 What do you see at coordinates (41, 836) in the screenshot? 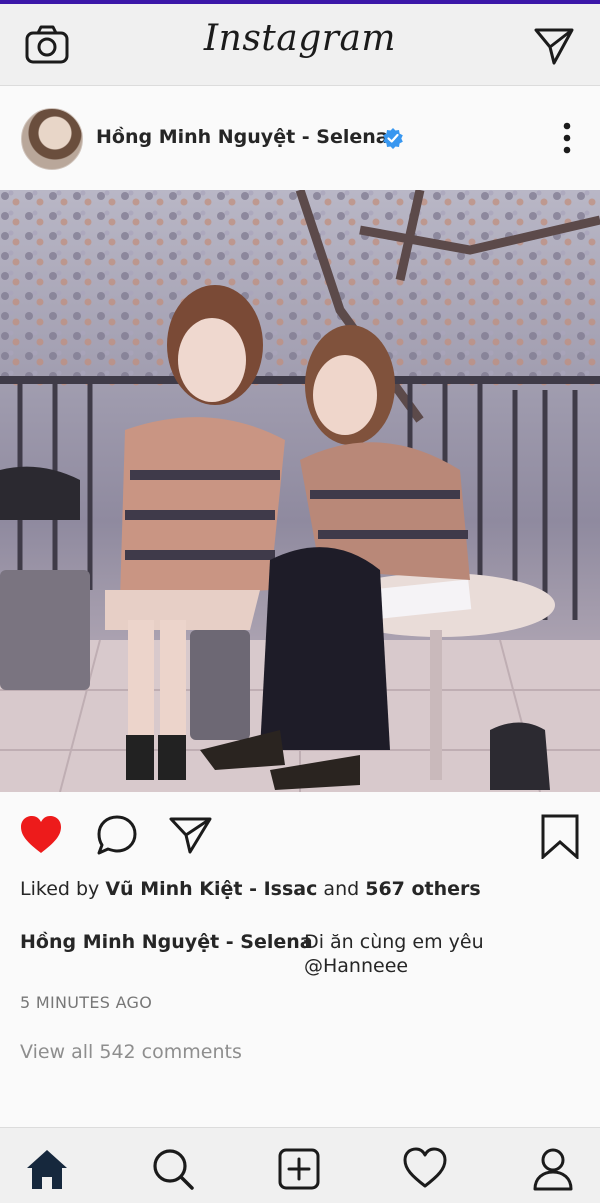
I see `heart-filled-icon` at bounding box center [41, 836].